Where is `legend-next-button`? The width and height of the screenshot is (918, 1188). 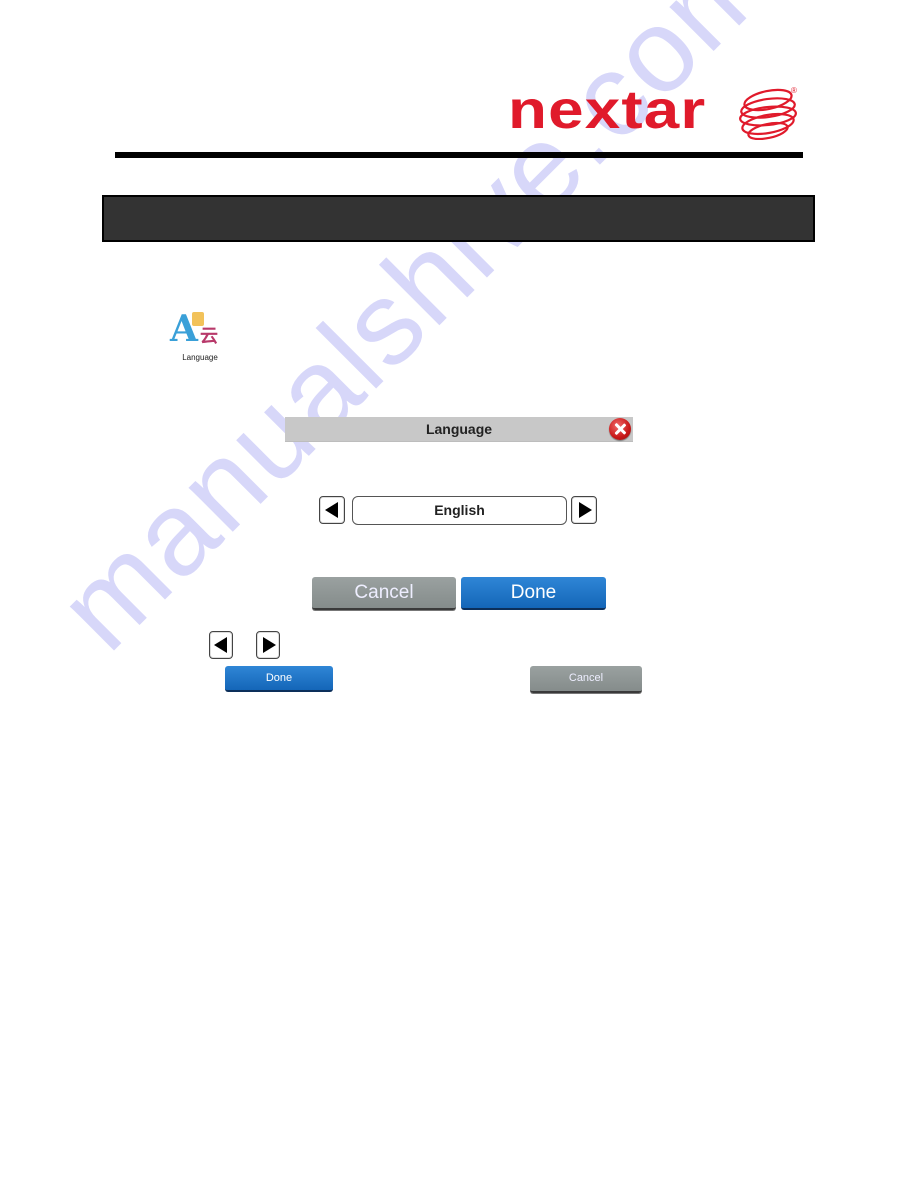 legend-next-button is located at coordinates (268, 645).